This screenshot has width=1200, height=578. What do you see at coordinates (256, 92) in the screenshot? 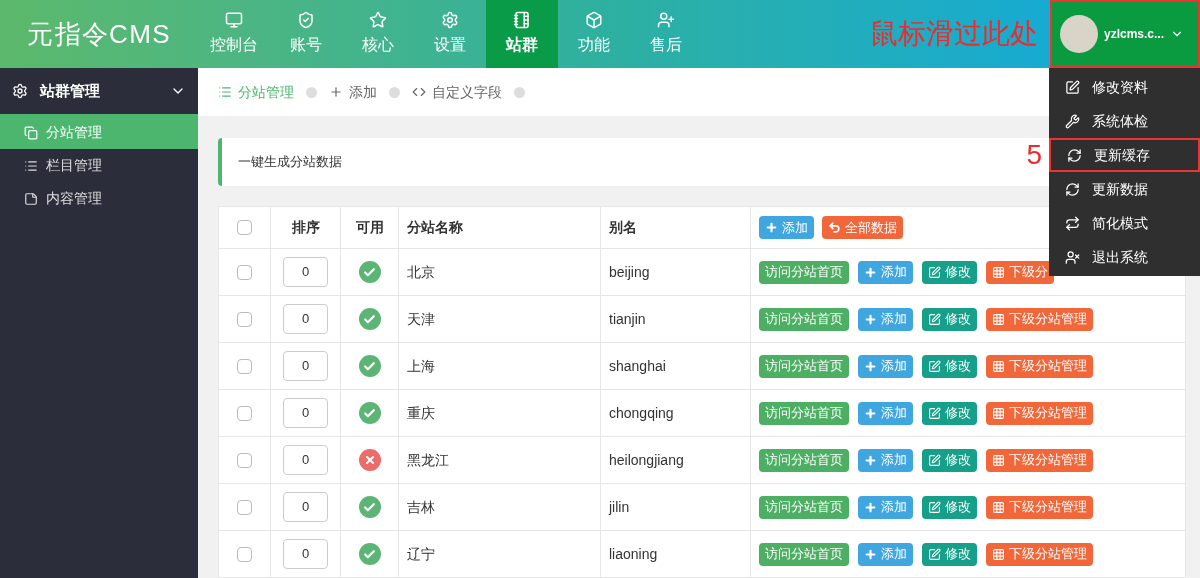
I see `breadcrumb-link: 分站管理` at bounding box center [256, 92].